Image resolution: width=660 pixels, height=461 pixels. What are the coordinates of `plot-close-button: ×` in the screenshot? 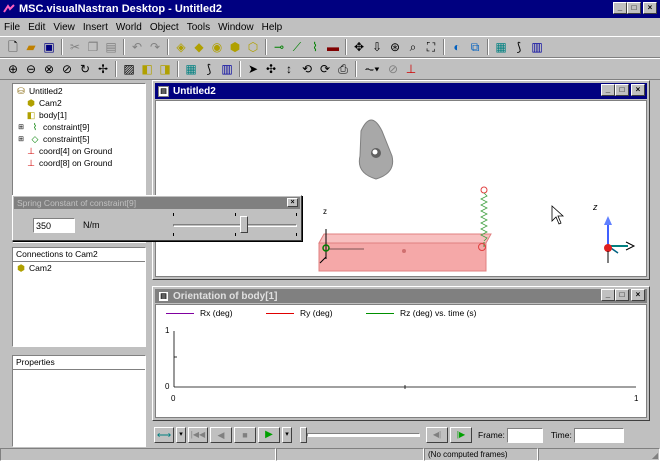 It's located at (638, 295).